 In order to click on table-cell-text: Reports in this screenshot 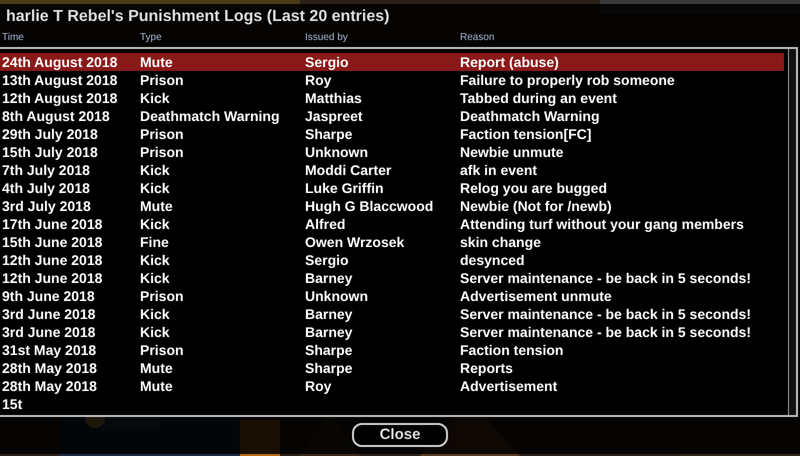, I will do `click(487, 368)`.